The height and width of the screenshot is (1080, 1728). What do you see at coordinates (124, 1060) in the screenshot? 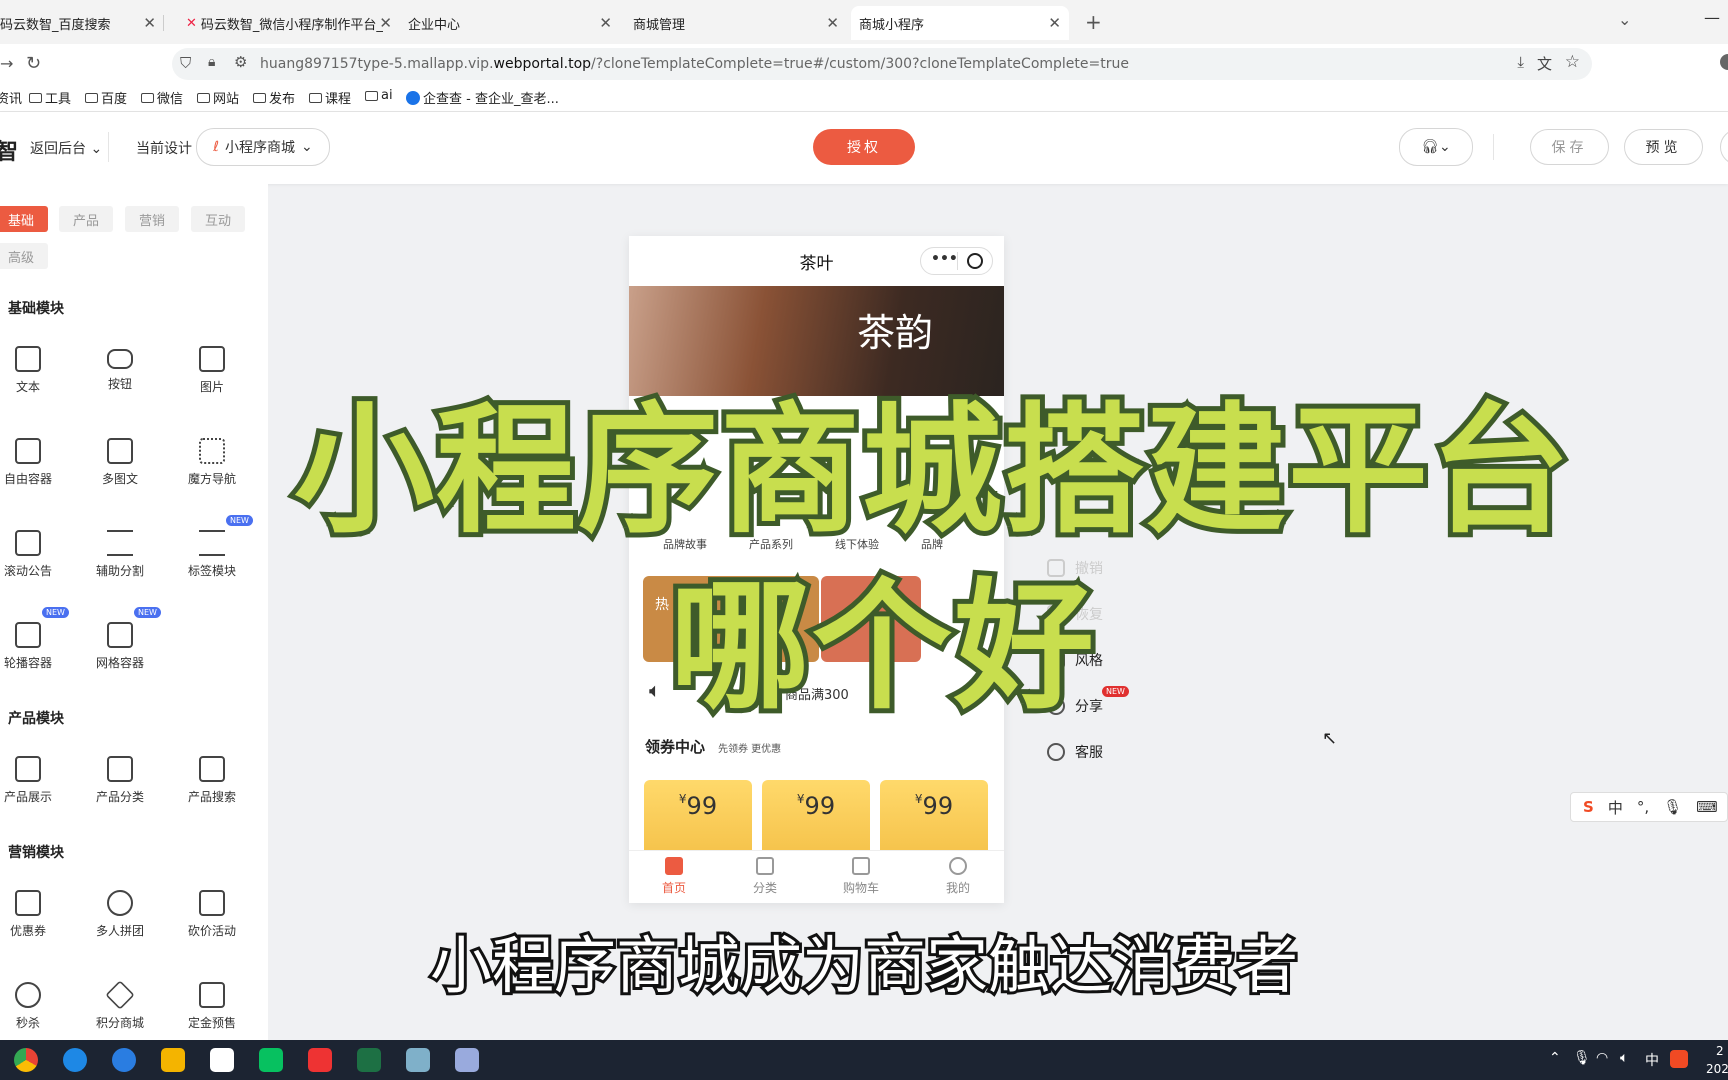
I see `sogou-browser-icon` at bounding box center [124, 1060].